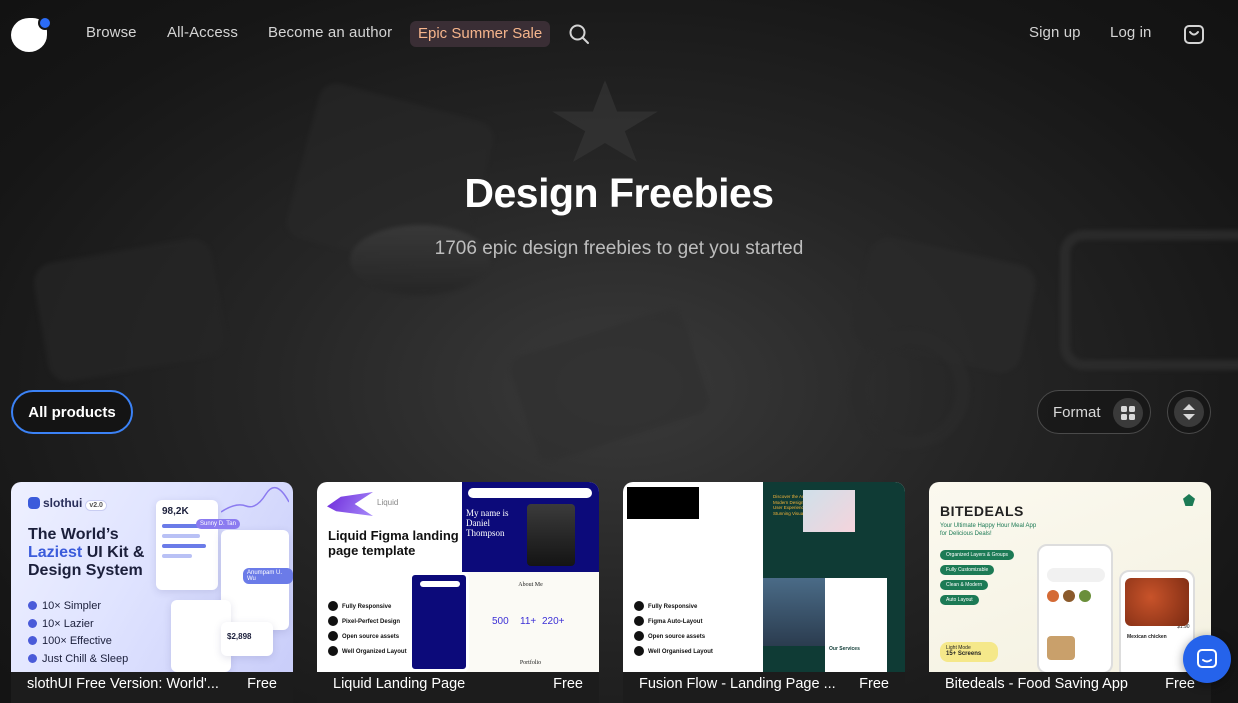  What do you see at coordinates (187, 545) in the screenshot?
I see `thumb-panel: 98,2K` at bounding box center [187, 545].